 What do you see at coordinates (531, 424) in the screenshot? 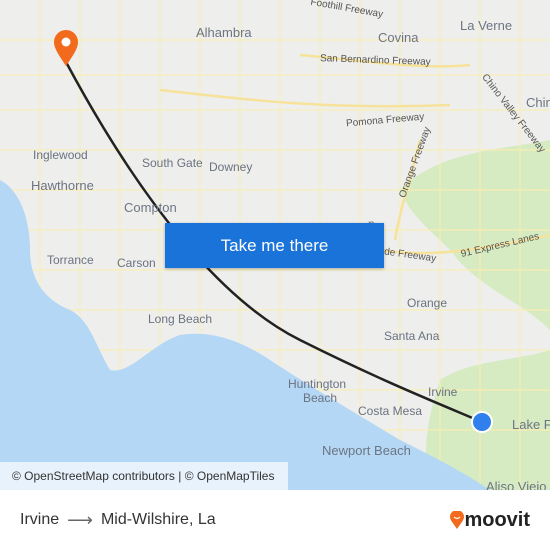
I see `map-label: Lake F` at bounding box center [531, 424].